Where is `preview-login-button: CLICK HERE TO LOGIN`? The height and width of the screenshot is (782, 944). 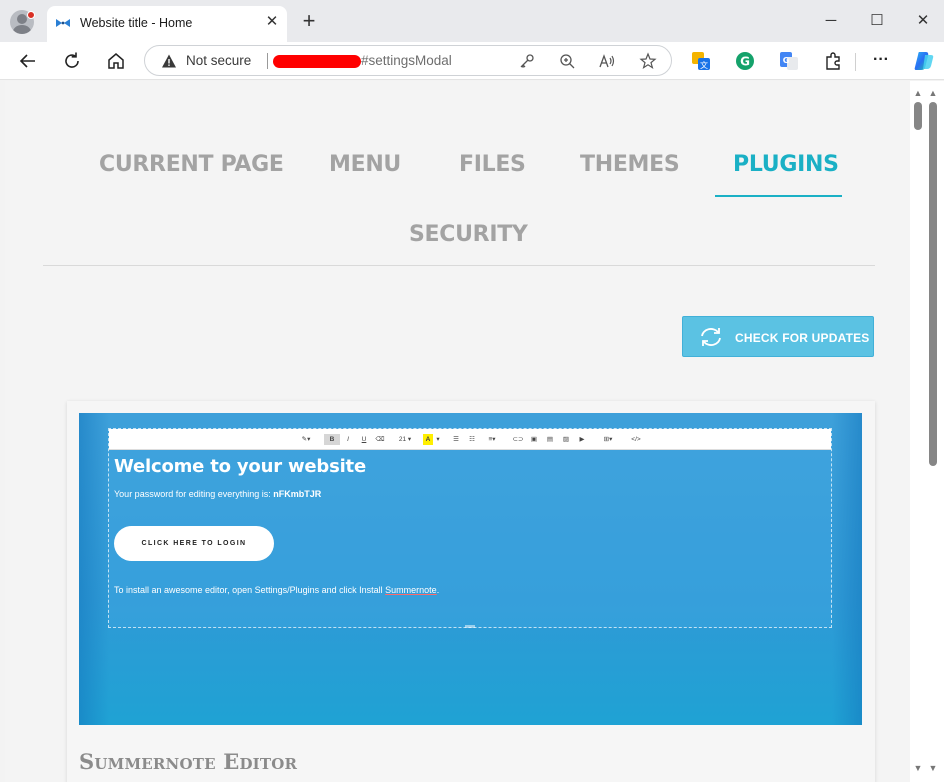 preview-login-button: CLICK HERE TO LOGIN is located at coordinates (194, 543).